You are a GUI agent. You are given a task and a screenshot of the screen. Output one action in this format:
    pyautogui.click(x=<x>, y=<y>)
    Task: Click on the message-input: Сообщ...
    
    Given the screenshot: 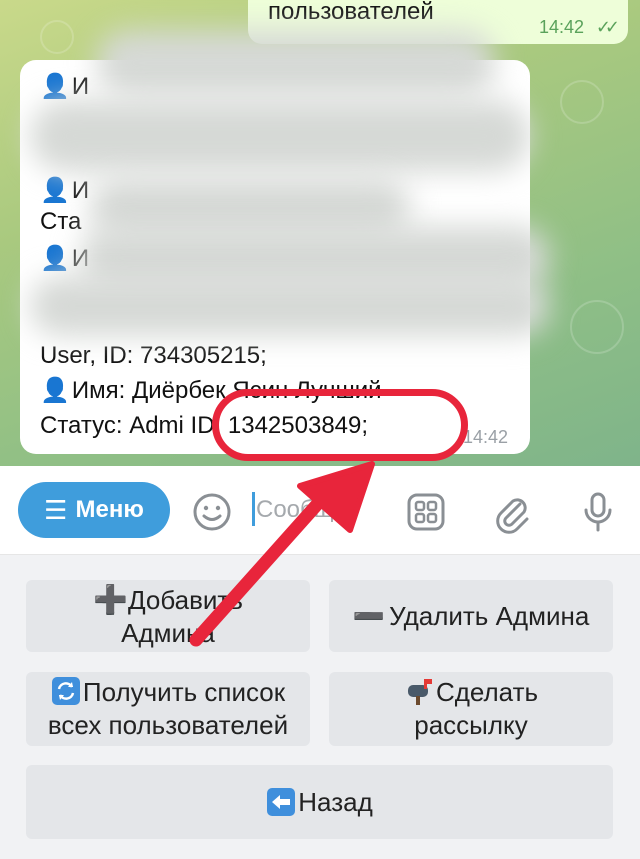 What is the action you would take?
    pyautogui.click(x=305, y=510)
    